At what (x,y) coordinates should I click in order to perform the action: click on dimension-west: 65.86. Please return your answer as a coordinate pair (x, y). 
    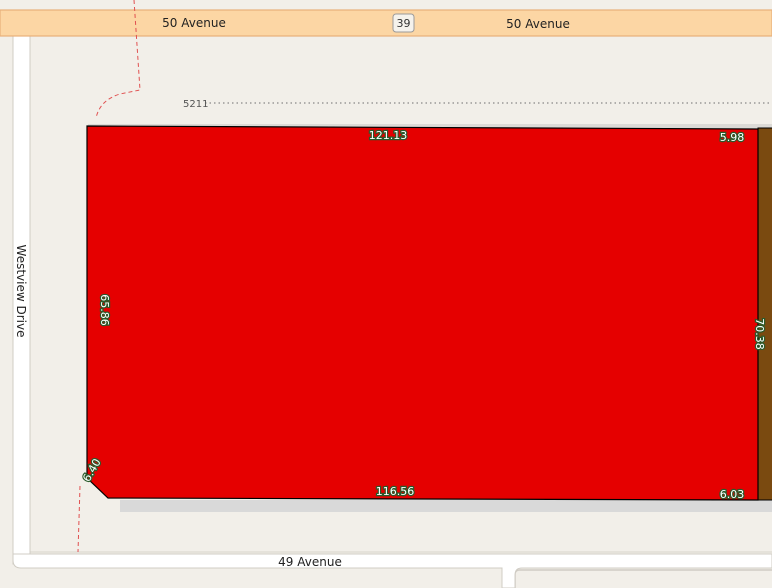
    Looking at the image, I should click on (104, 310).